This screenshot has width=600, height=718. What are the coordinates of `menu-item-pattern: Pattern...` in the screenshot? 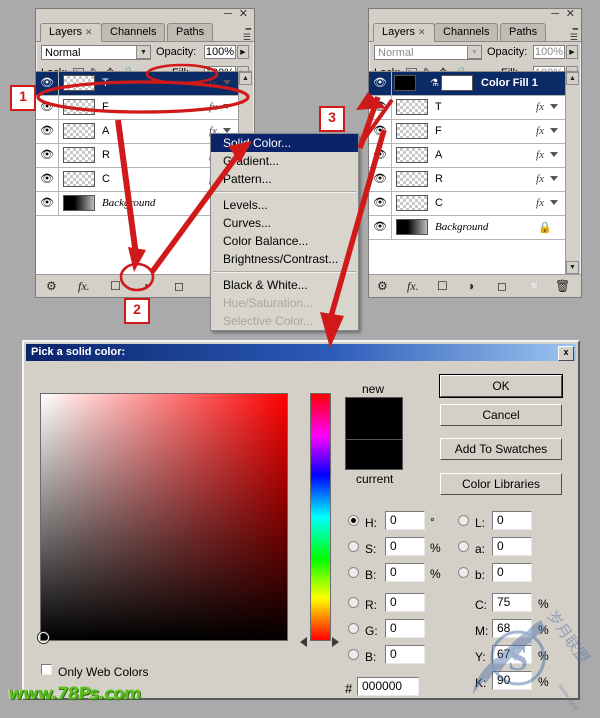 It's located at (284, 179).